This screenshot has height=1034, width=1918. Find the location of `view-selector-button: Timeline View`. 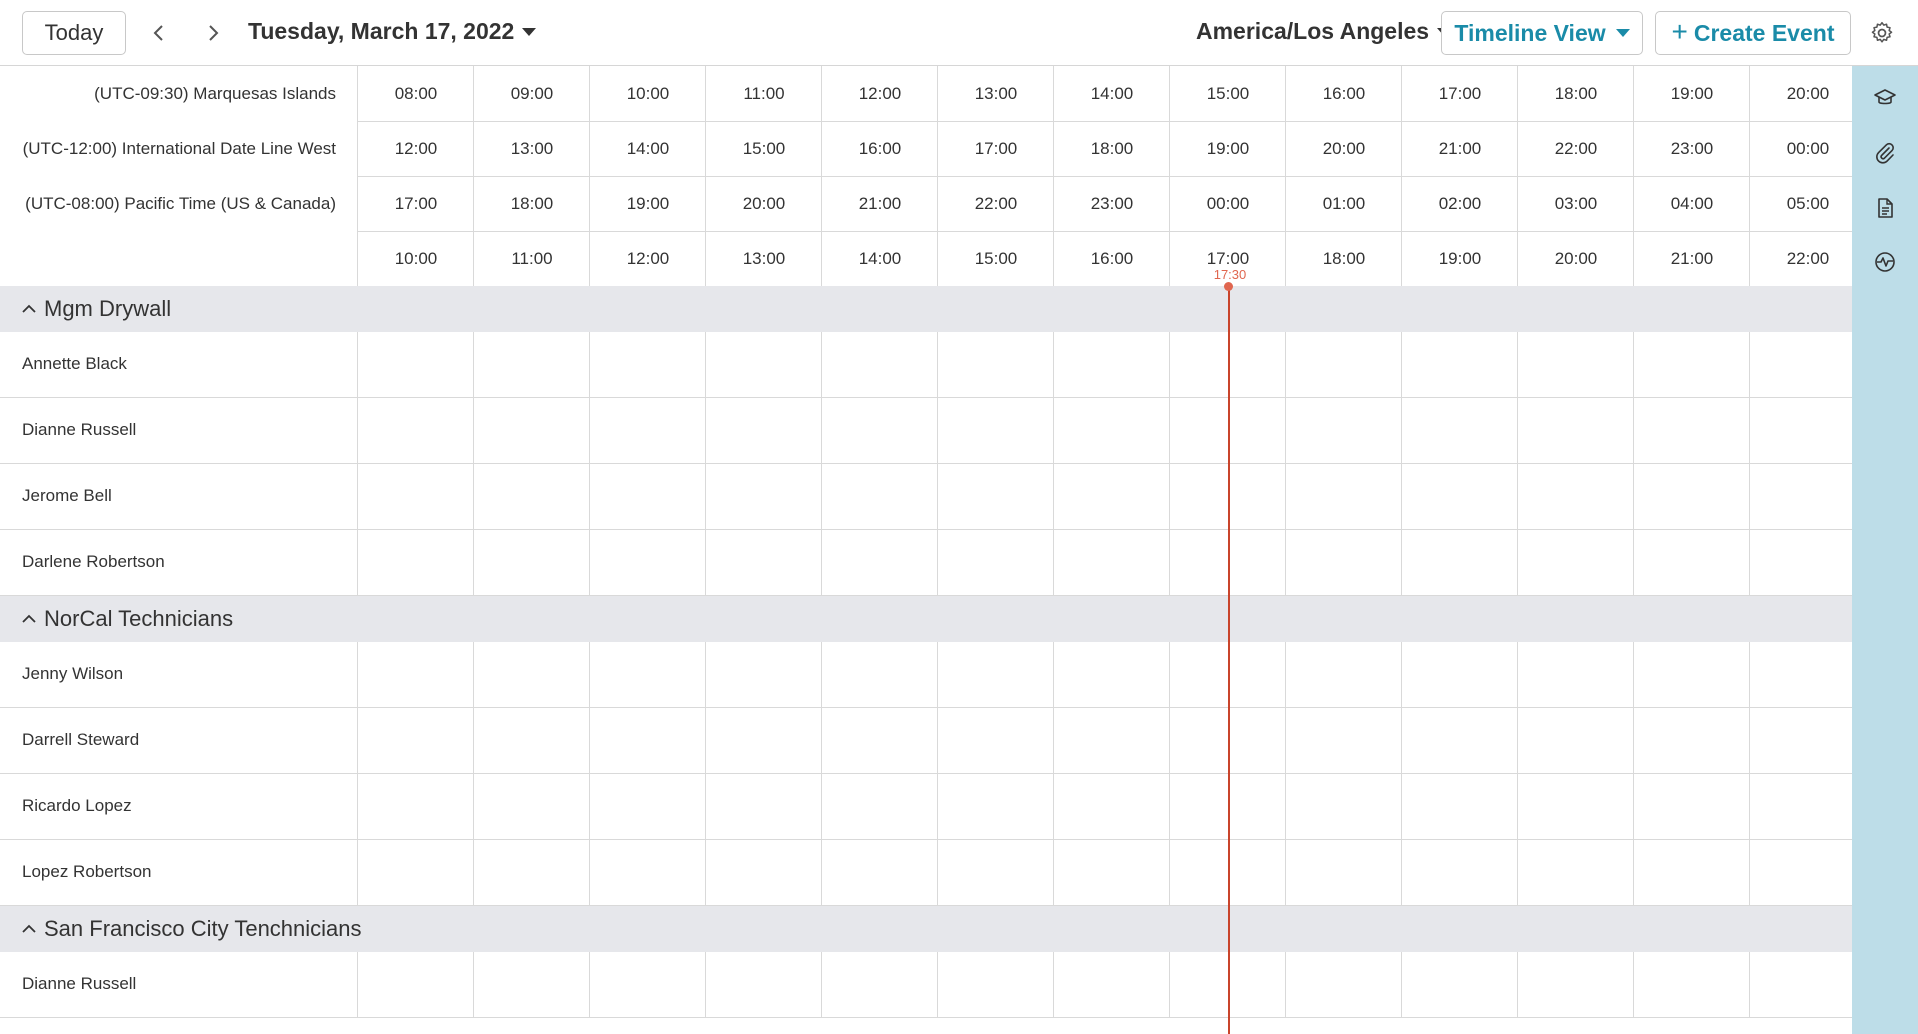

view-selector-button: Timeline View is located at coordinates (1542, 33).